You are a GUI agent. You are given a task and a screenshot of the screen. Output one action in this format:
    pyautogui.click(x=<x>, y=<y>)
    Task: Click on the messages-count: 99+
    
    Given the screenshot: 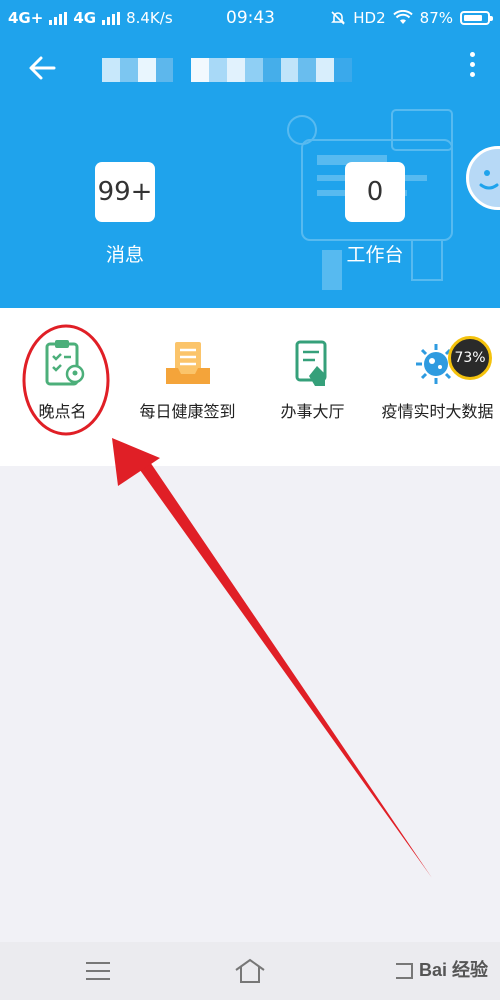 What is the action you would take?
    pyautogui.click(x=125, y=192)
    